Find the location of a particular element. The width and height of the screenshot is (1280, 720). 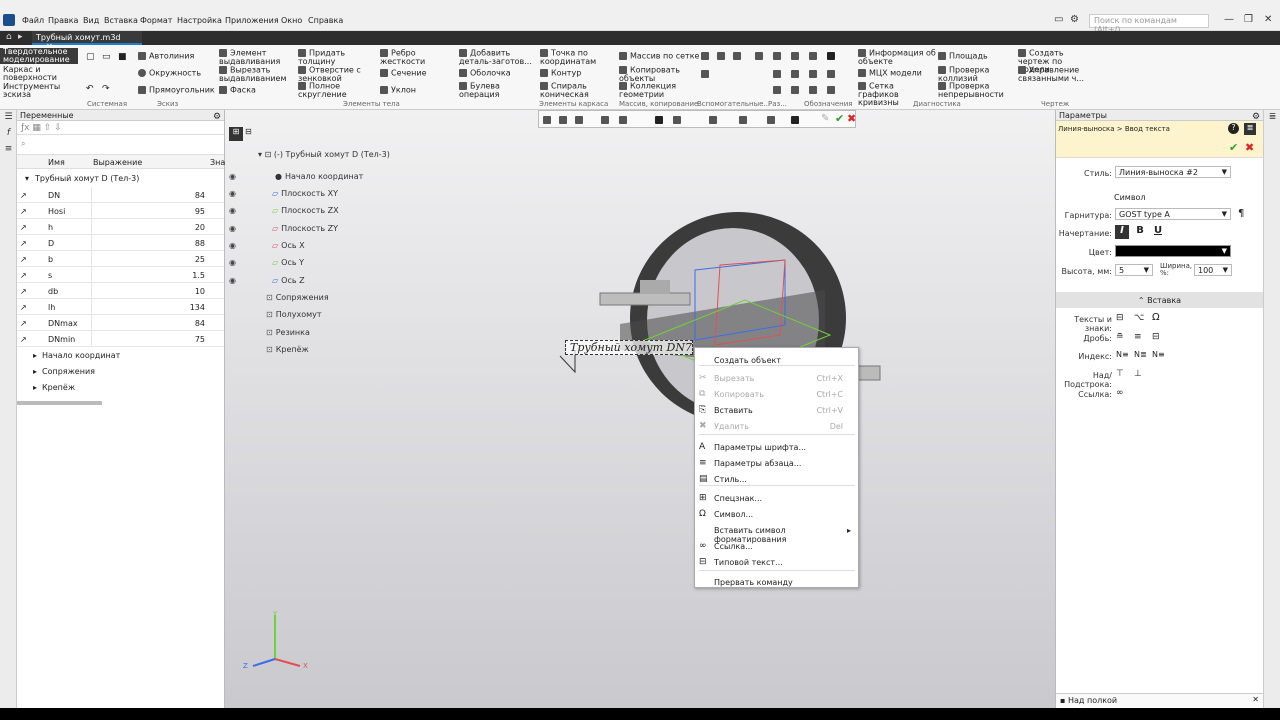

settings-icon: ⚙ is located at coordinates (1074, 19).